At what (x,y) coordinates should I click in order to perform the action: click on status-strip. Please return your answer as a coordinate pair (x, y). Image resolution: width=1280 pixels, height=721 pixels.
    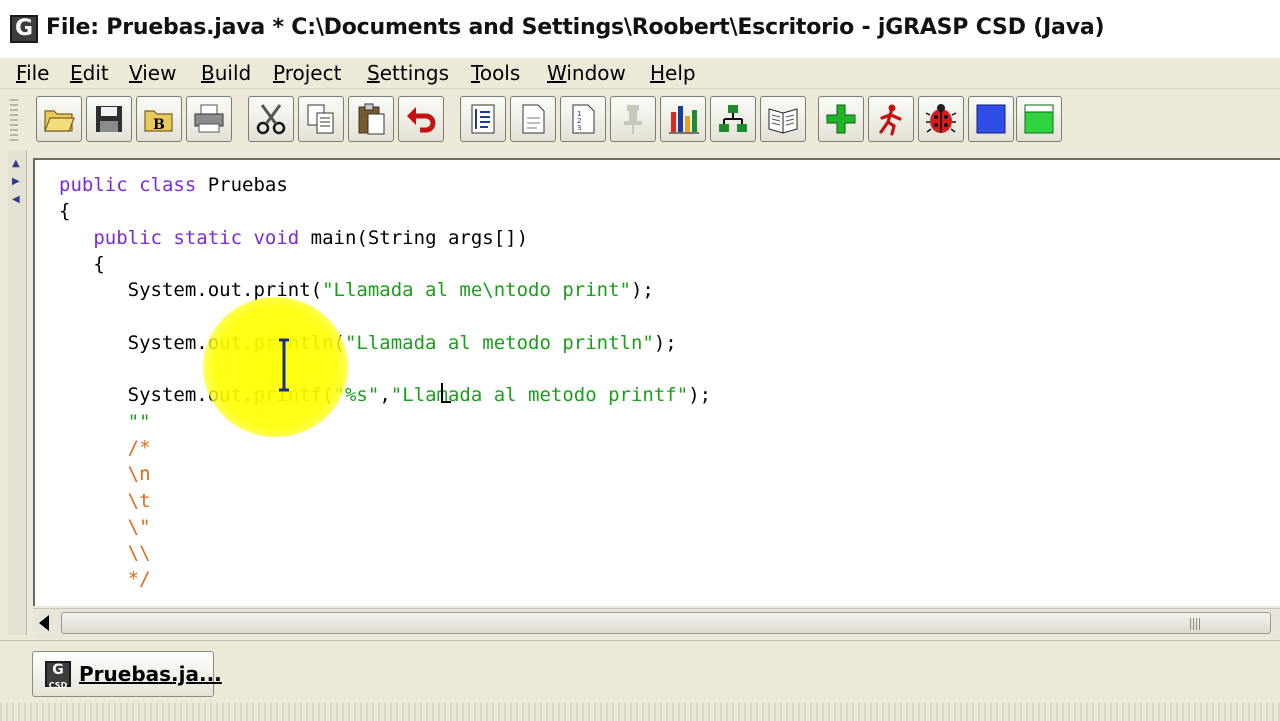
    Looking at the image, I should click on (640, 712).